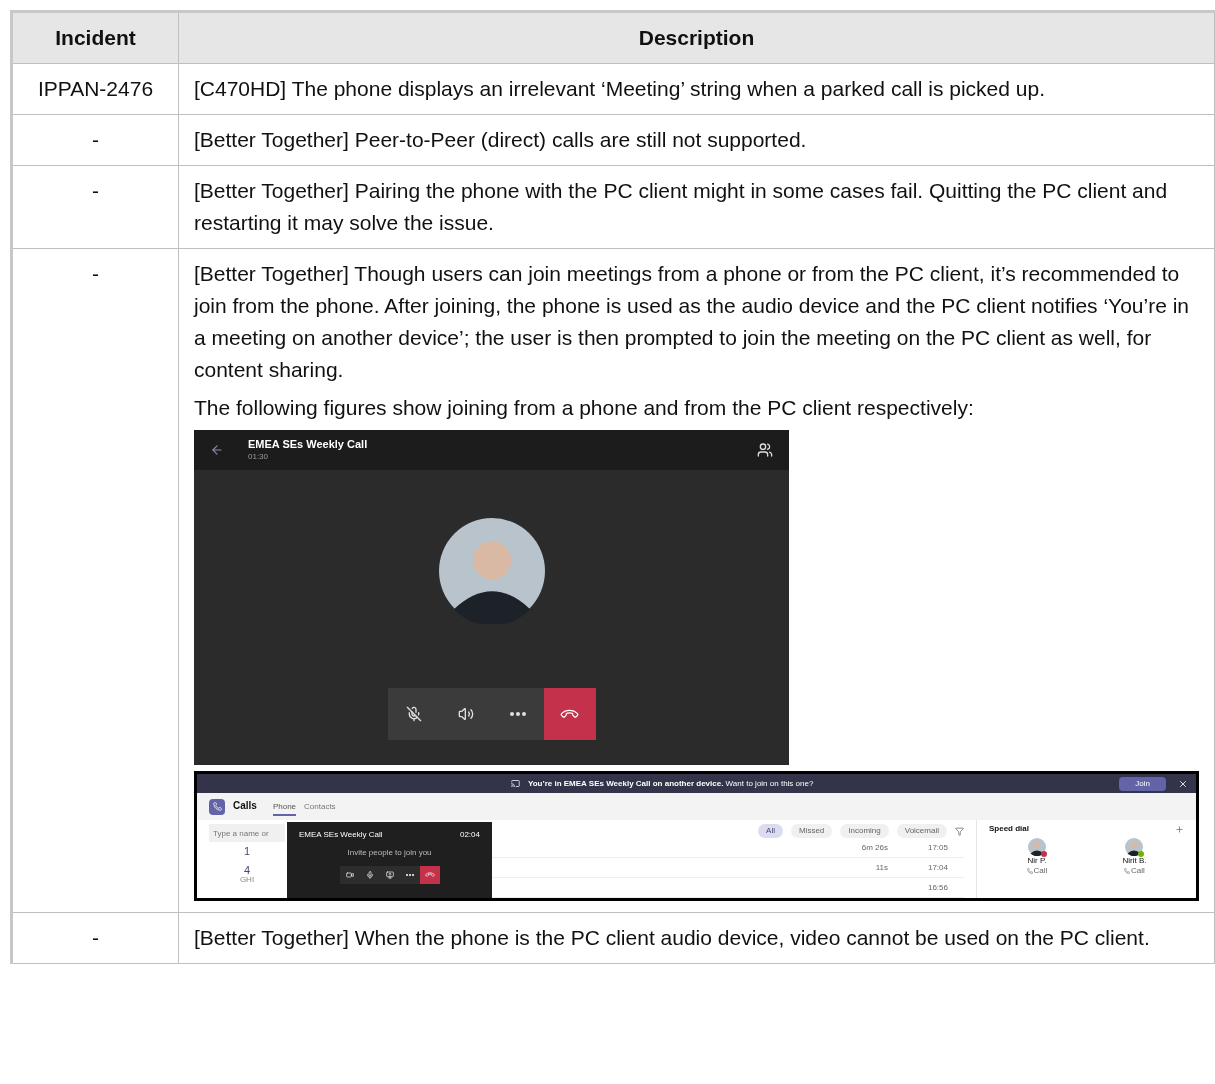  I want to click on contact-name: Nirit B., so click(1134, 861).